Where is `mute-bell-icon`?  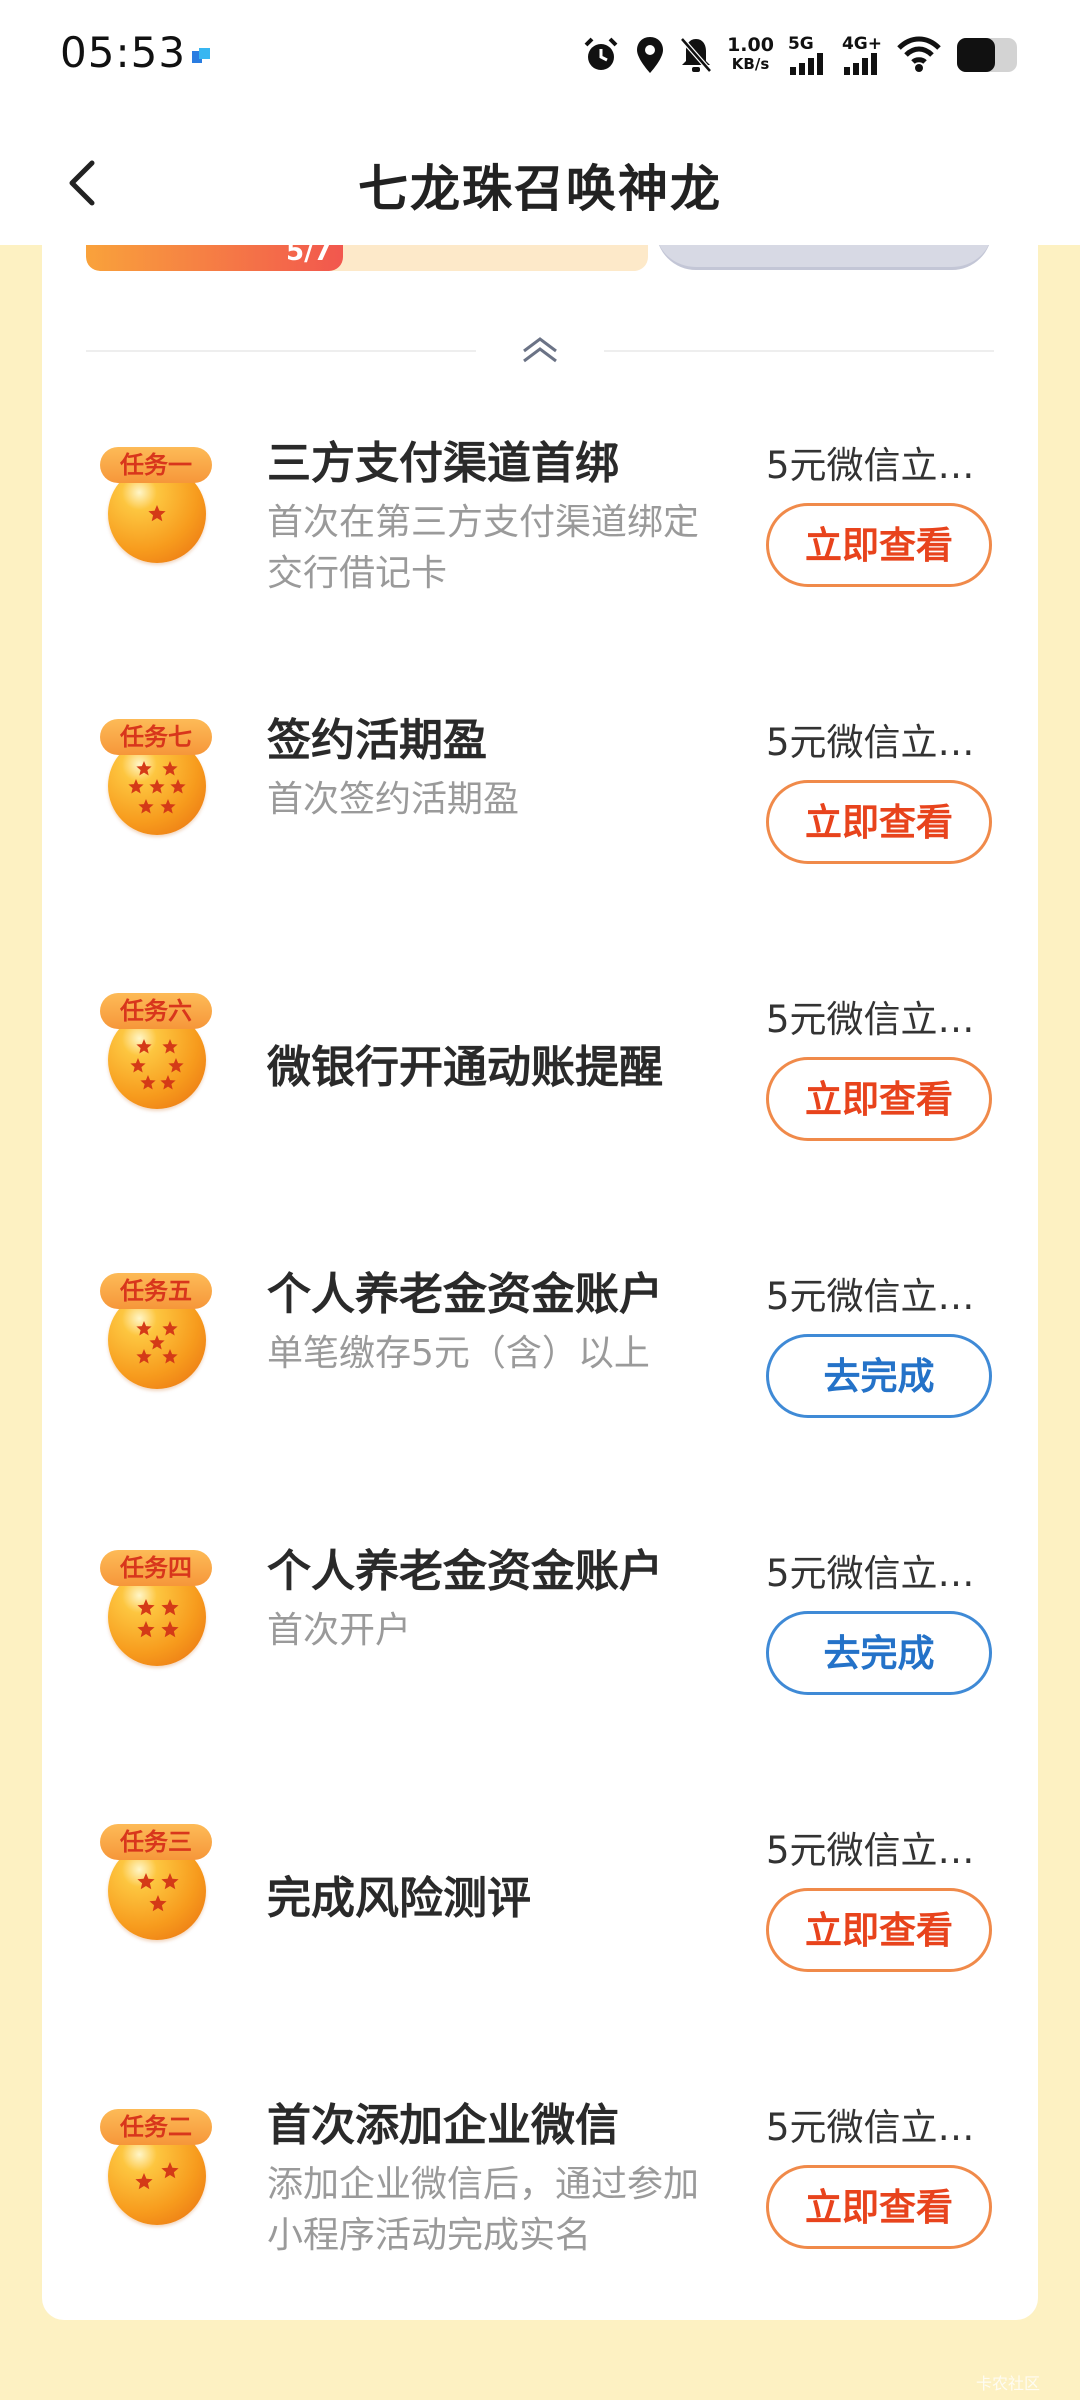 mute-bell-icon is located at coordinates (696, 55).